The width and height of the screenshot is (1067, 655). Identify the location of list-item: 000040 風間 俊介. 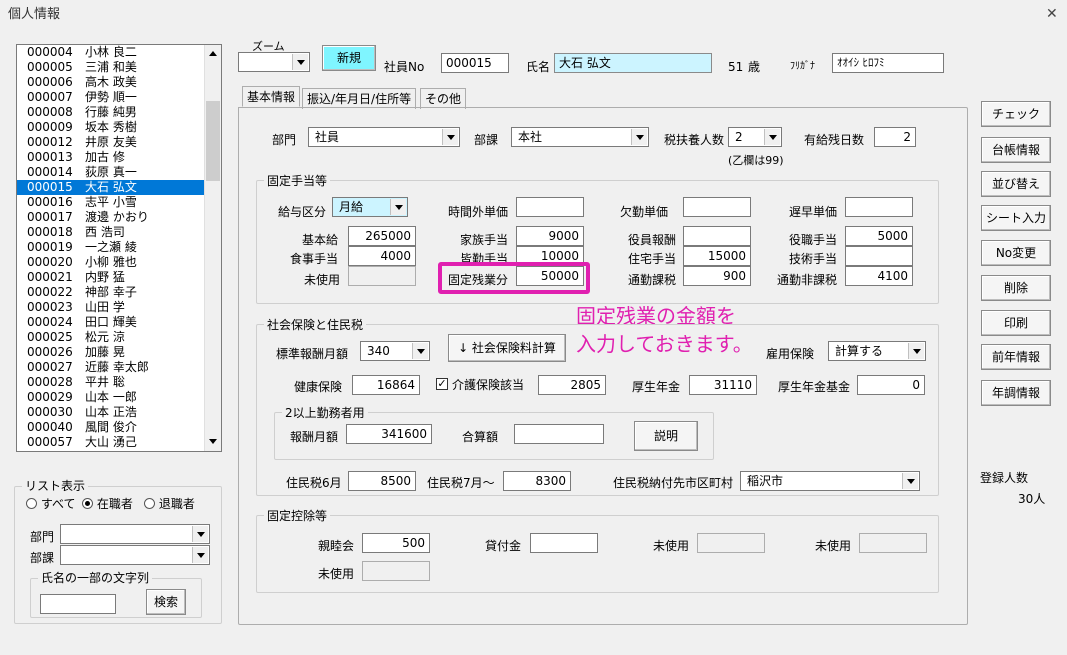
(111, 427).